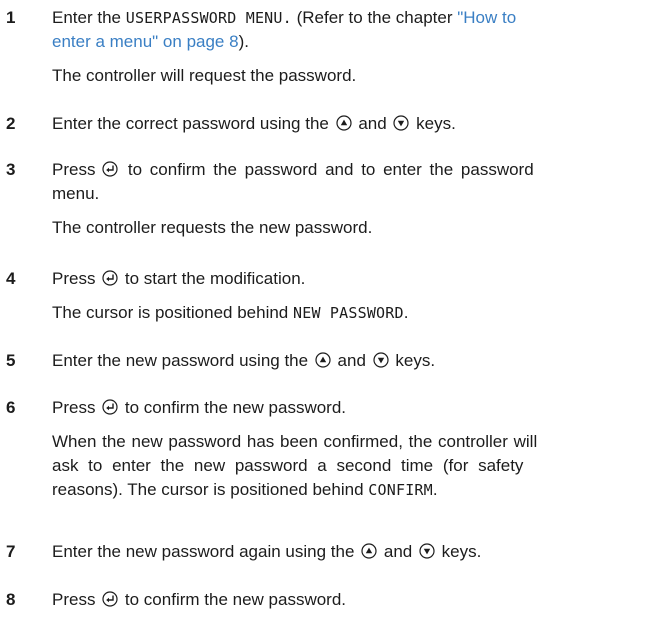  I want to click on instruction-text: )., so click(243, 41).